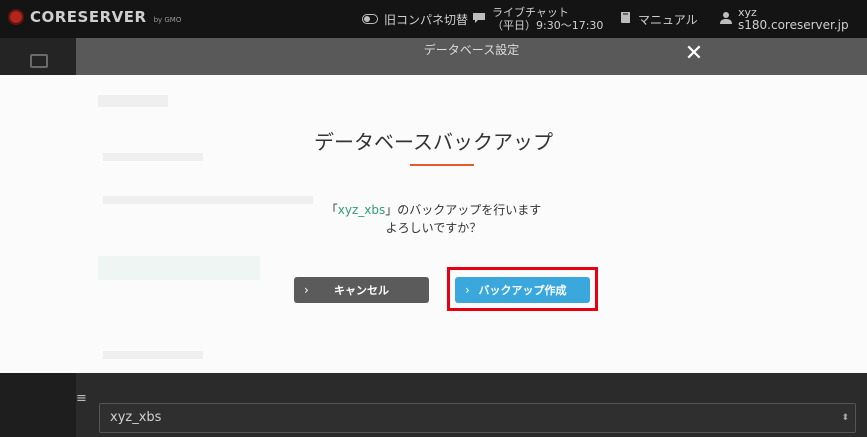 The width and height of the screenshot is (867, 437). What do you see at coordinates (167, 20) in the screenshot?
I see `logo-sub: by GMO` at bounding box center [167, 20].